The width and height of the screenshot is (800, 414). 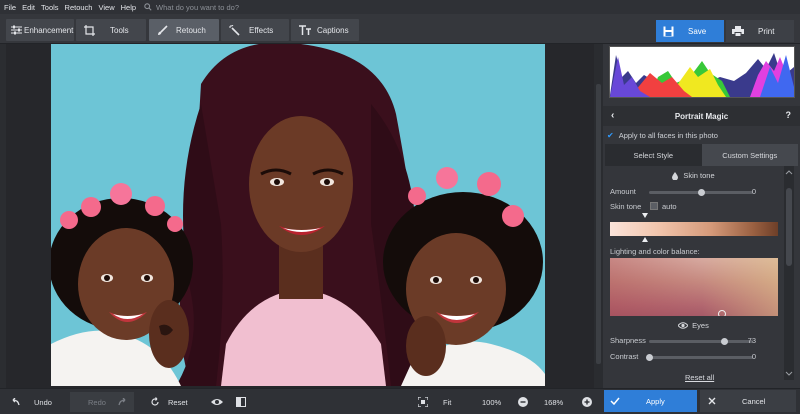 I want to click on apply-all-label: Apply to all faces in this photo, so click(x=668, y=135).